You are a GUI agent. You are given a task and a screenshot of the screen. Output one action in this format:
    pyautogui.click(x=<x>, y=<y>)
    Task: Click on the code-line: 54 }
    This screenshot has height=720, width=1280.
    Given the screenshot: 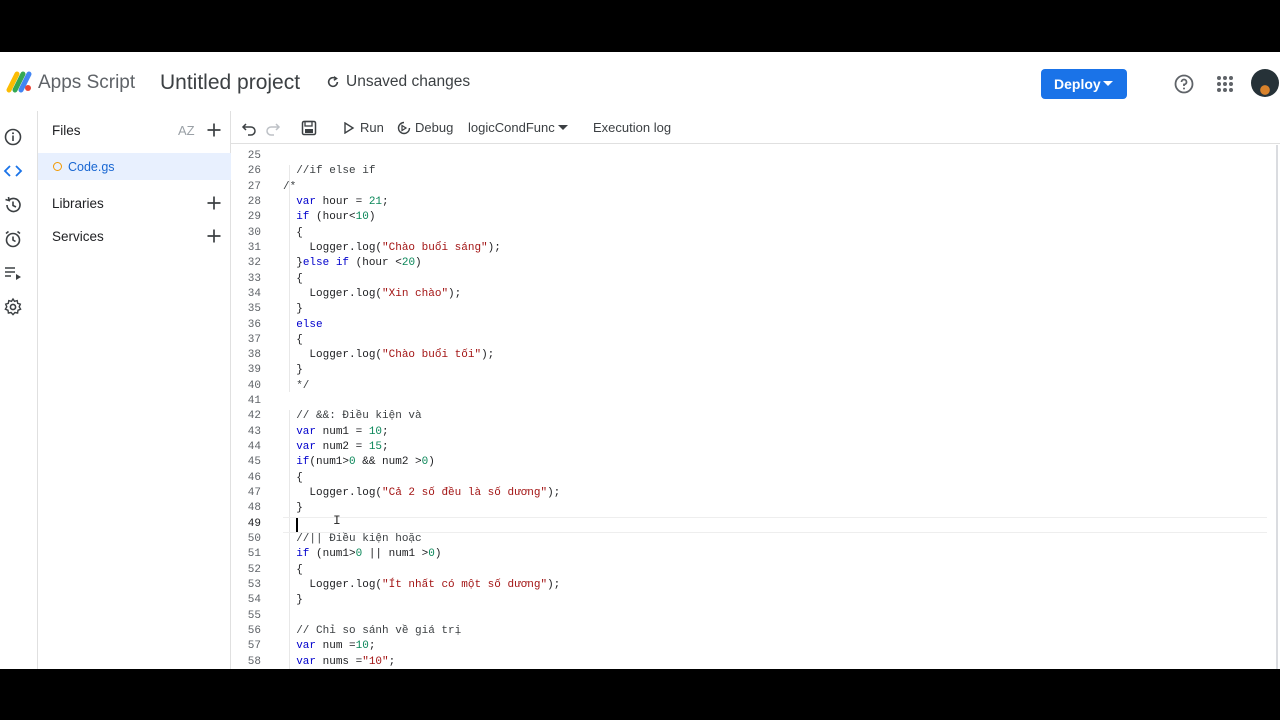 What is the action you would take?
    pyautogui.click(x=746, y=600)
    